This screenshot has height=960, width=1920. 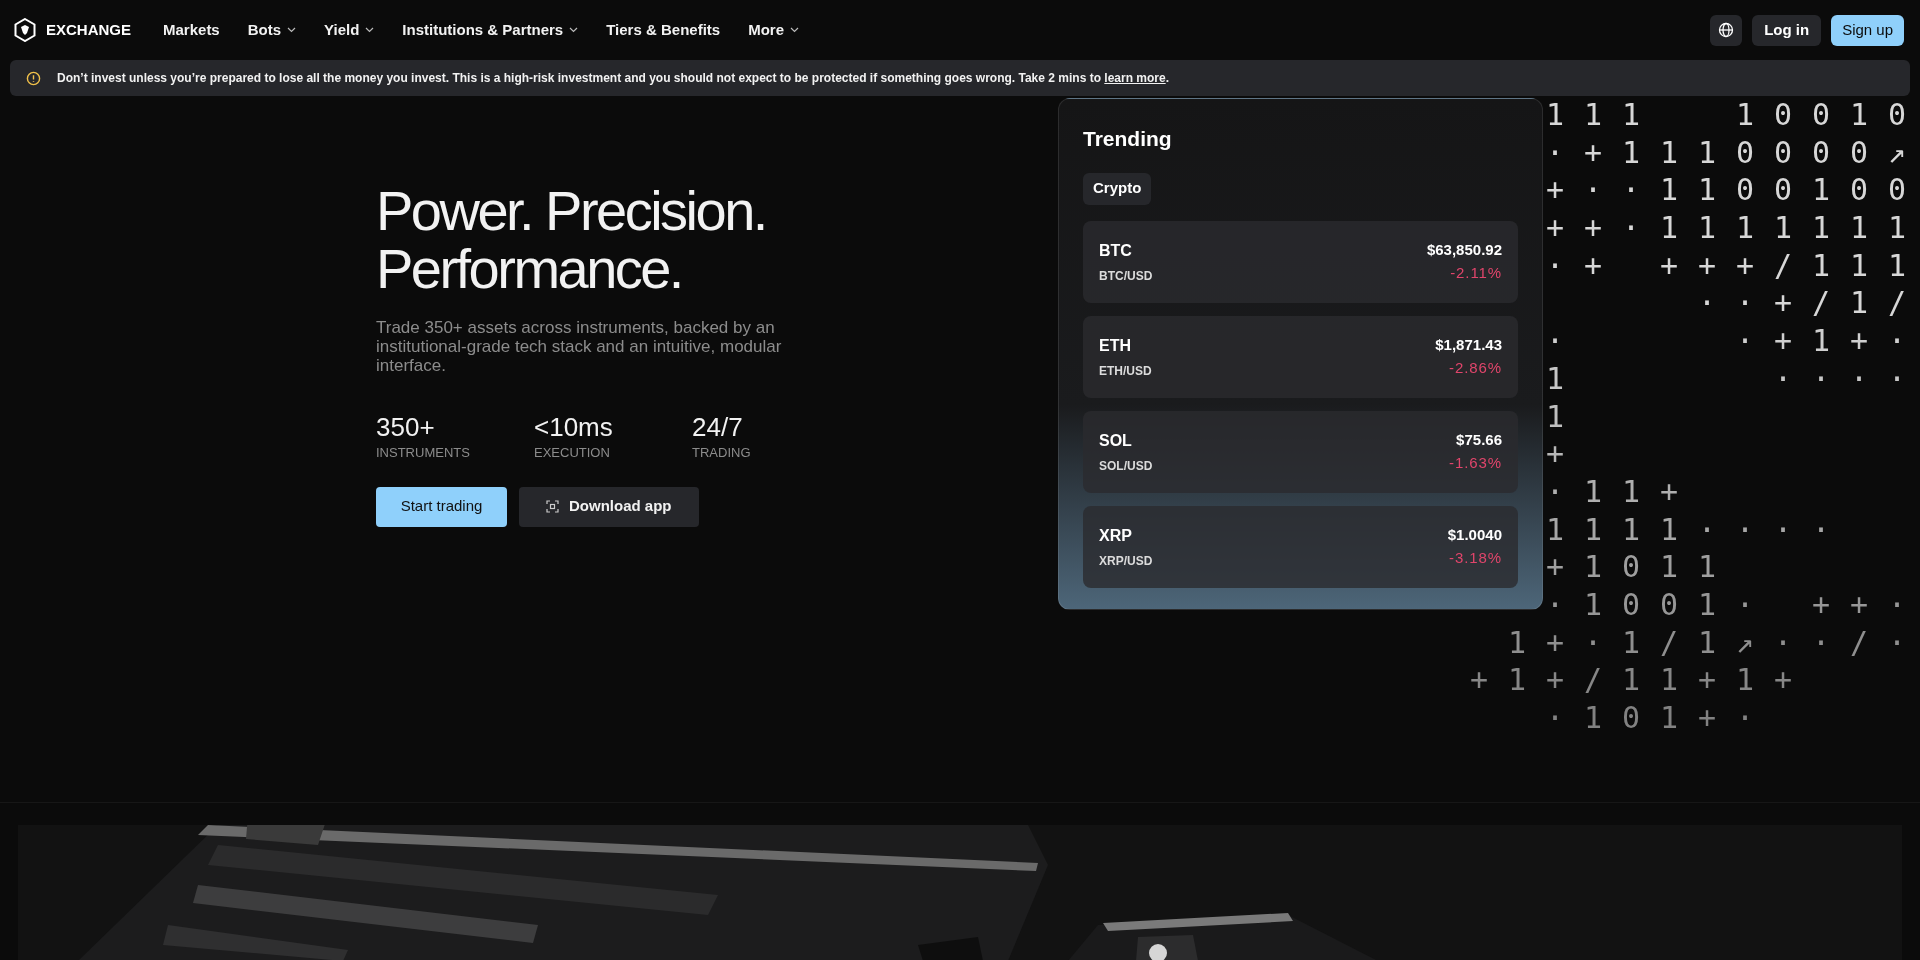 I want to click on stat-label: INSTRUMENTS, so click(x=423, y=453).